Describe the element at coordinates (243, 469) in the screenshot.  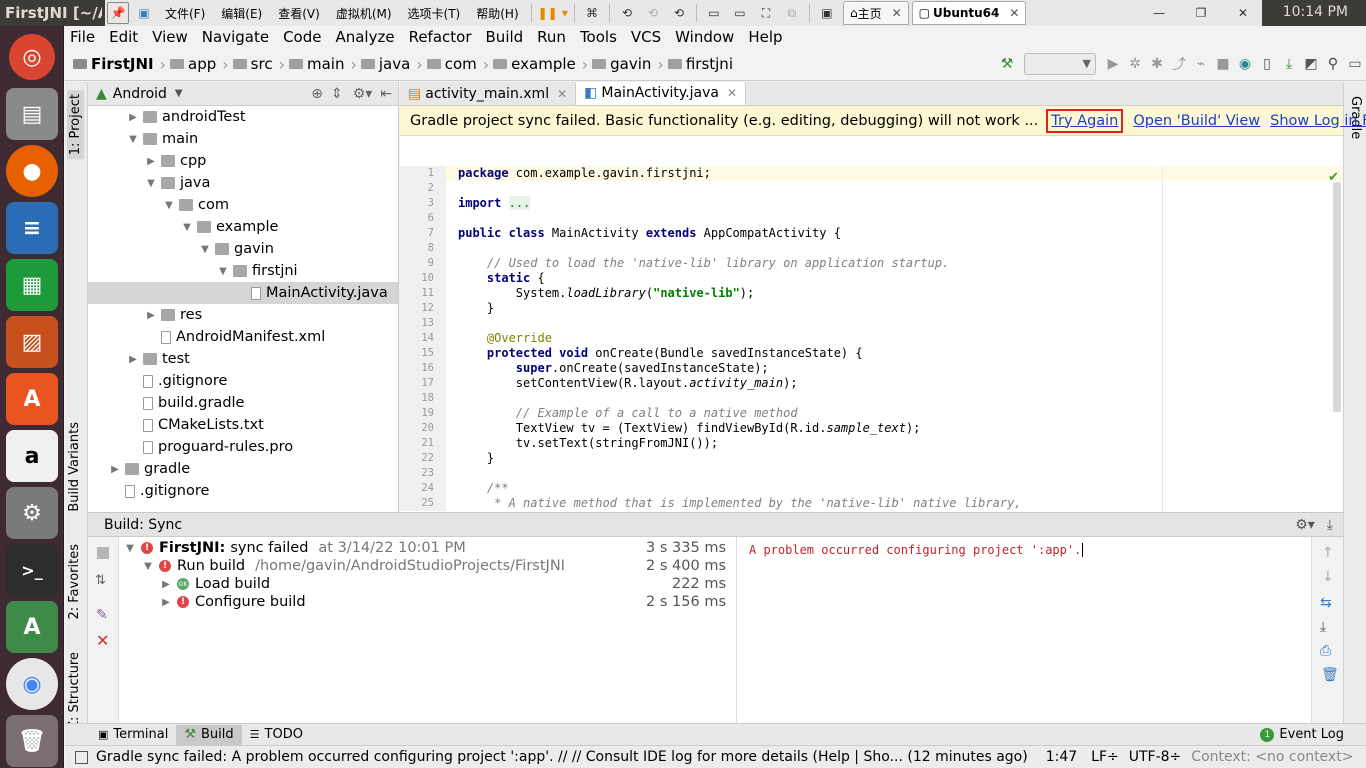
I see `tree-item: ▶ gradle` at that location.